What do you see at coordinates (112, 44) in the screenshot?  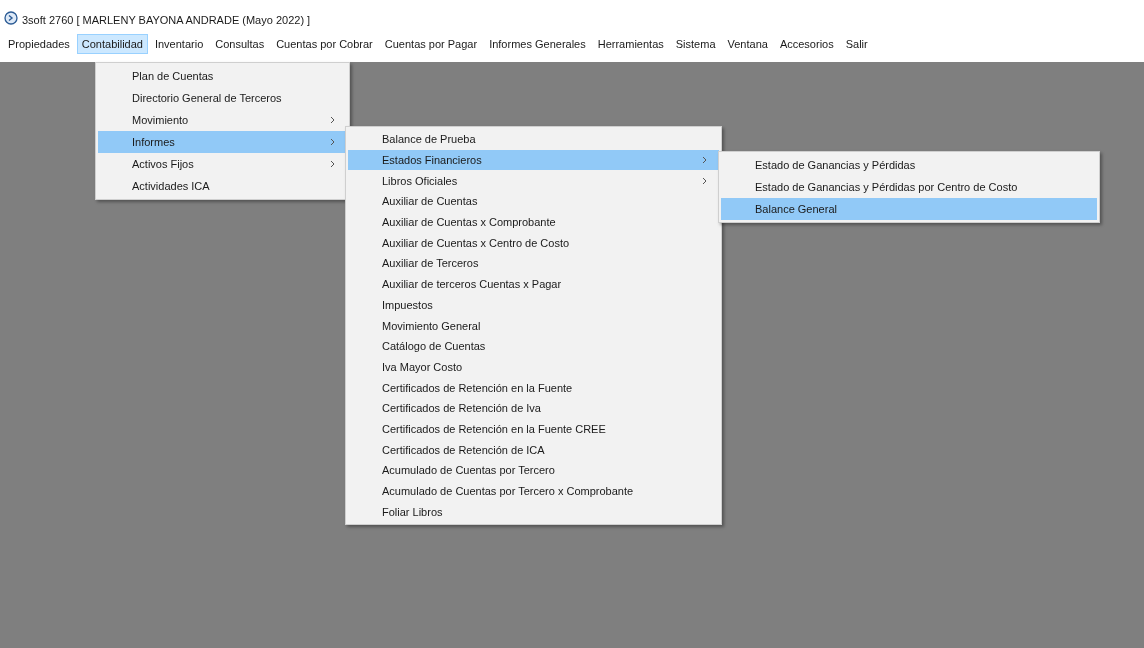 I see `menu-item: Contabilidad` at bounding box center [112, 44].